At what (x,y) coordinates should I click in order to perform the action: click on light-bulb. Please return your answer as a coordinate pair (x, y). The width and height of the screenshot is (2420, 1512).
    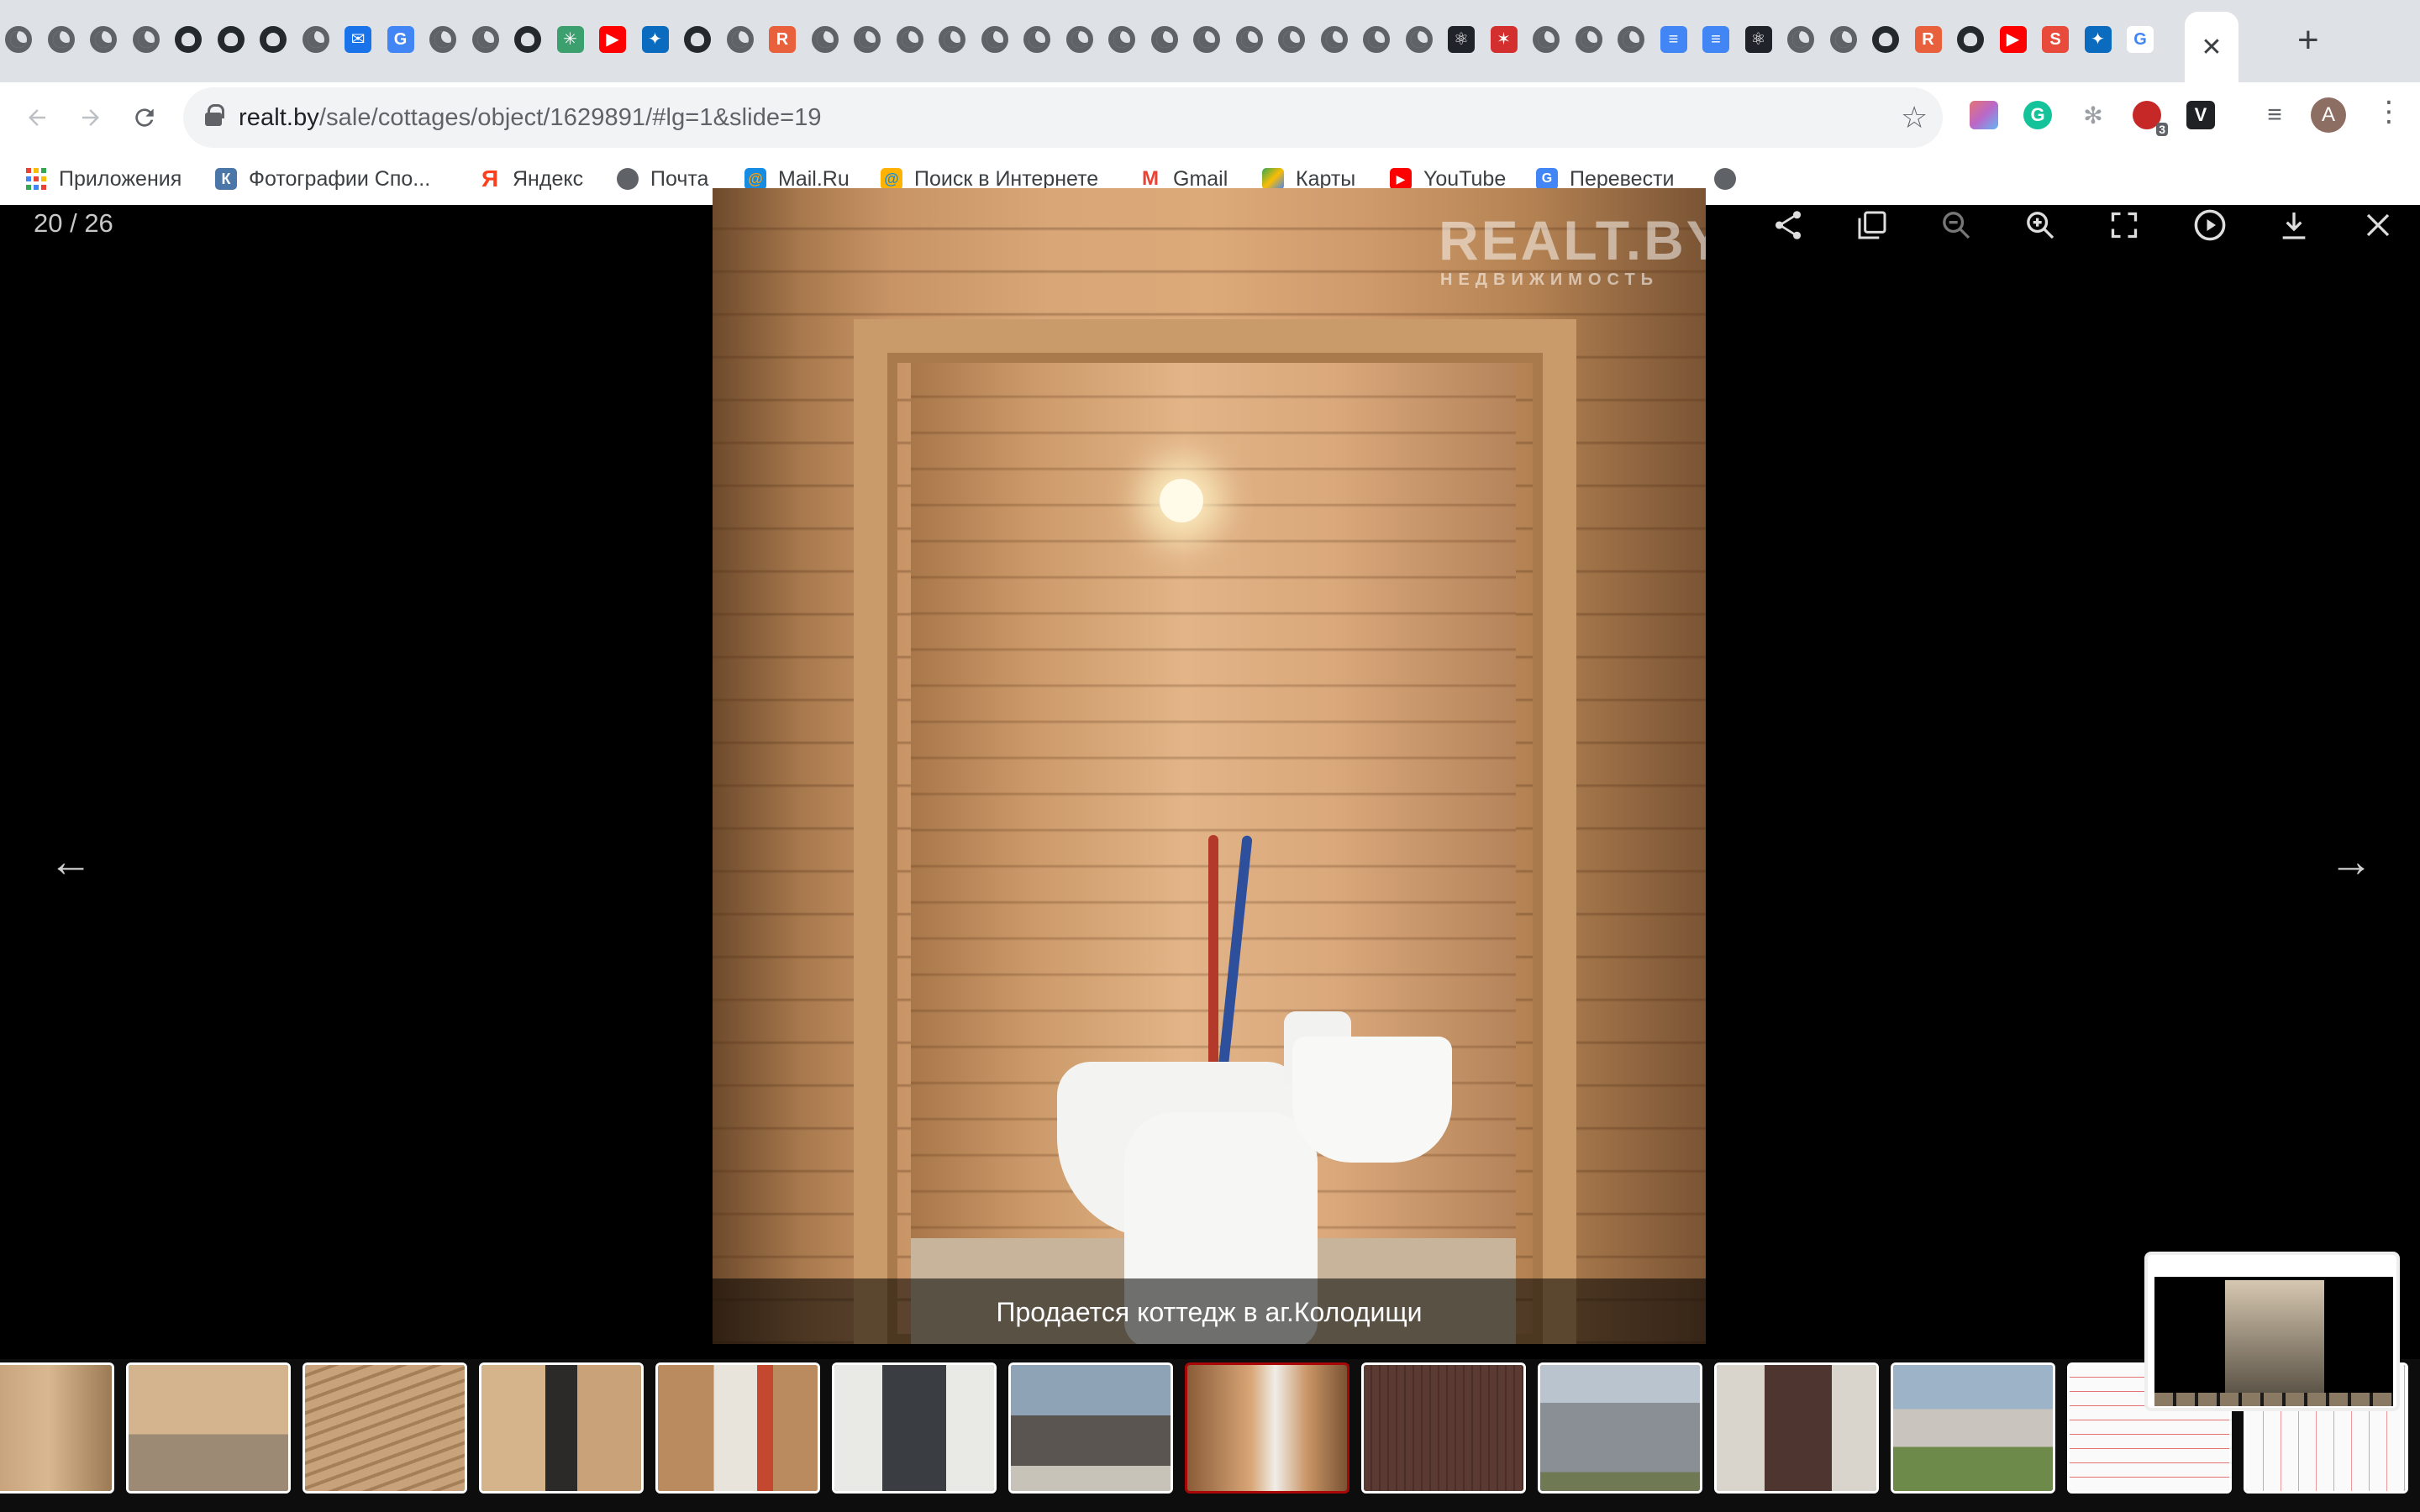
    Looking at the image, I should click on (1181, 500).